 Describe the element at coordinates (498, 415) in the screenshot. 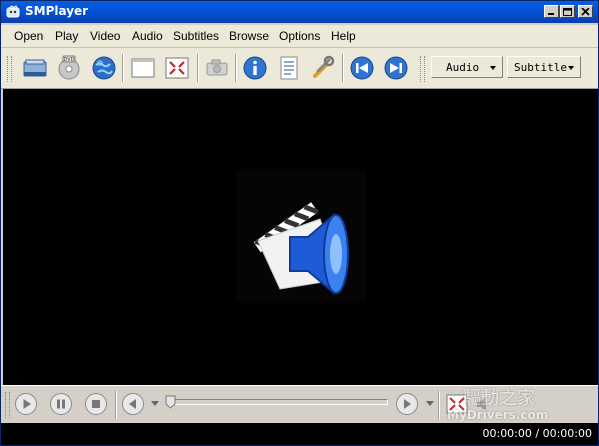

I see `watermark-text-en: MyDrivers.com` at that location.